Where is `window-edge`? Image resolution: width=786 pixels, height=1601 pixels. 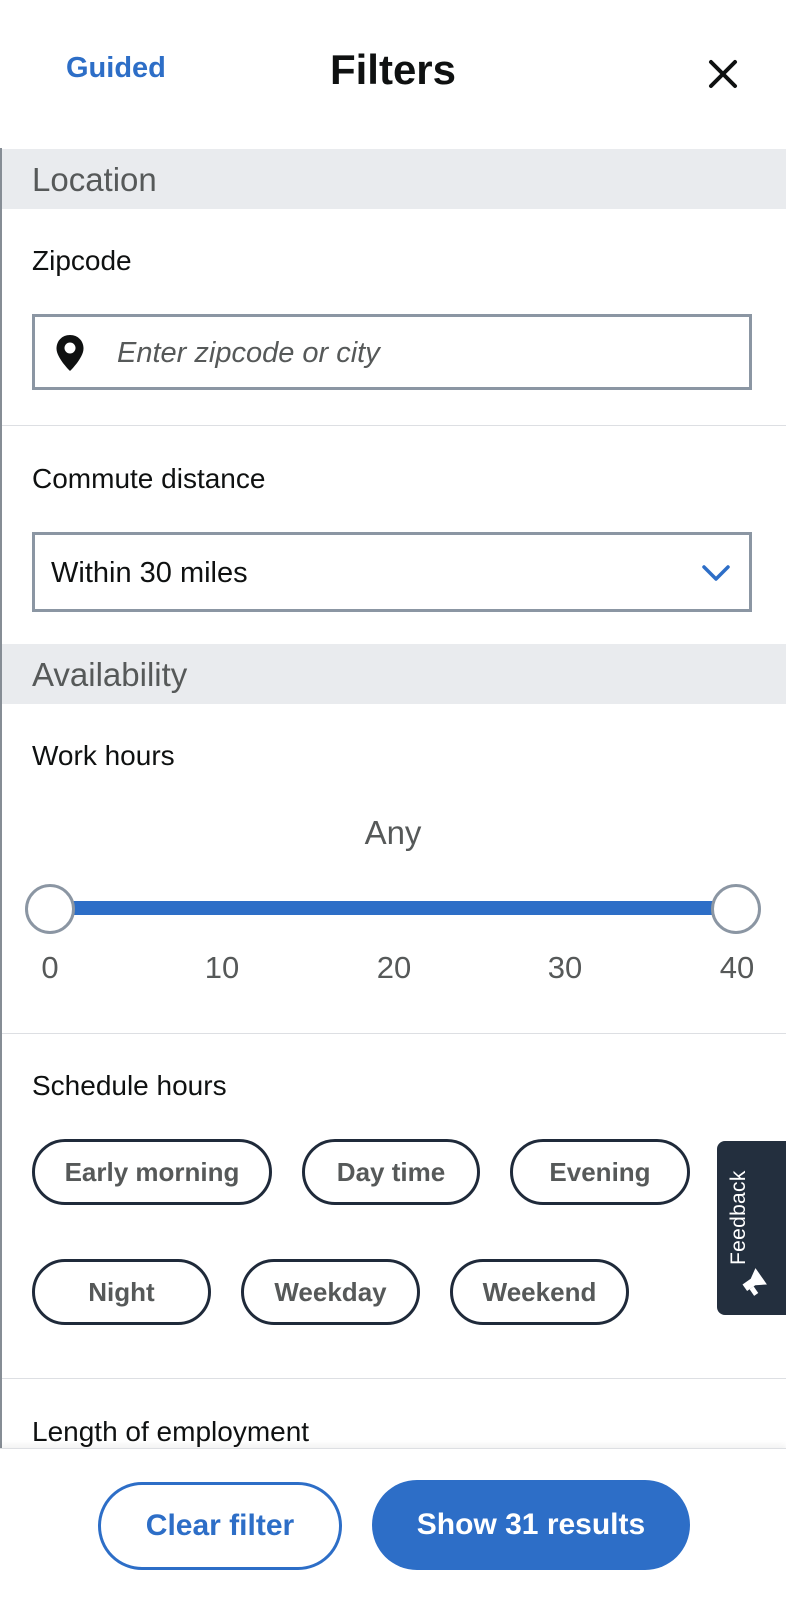 window-edge is located at coordinates (1, 800).